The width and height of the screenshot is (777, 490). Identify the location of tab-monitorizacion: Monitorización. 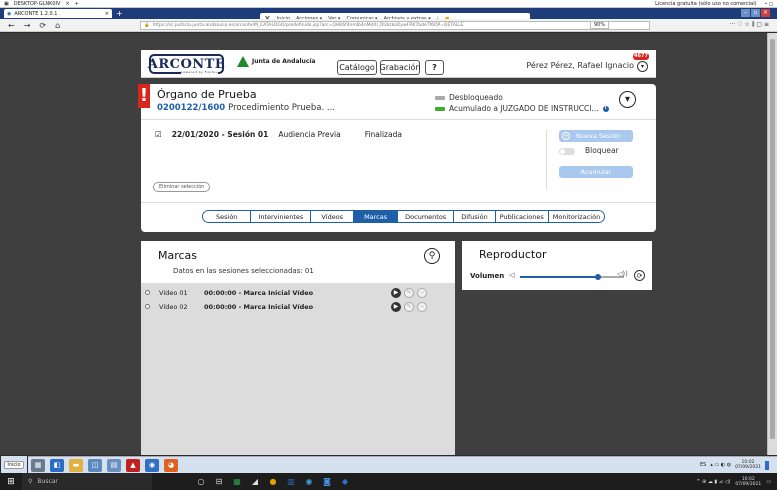
(576, 216).